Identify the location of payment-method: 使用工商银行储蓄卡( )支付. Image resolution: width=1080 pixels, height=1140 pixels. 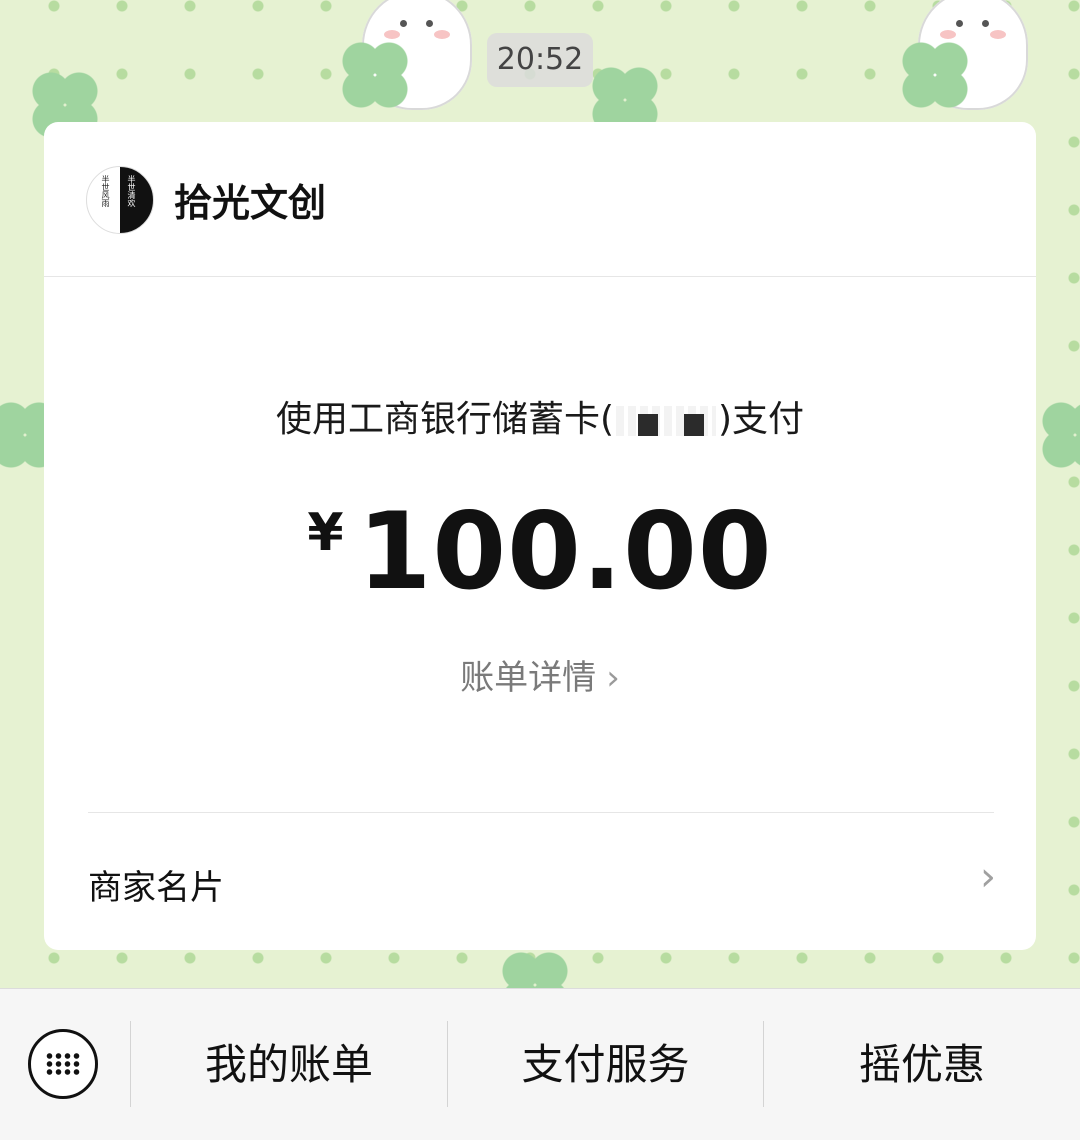
(540, 416).